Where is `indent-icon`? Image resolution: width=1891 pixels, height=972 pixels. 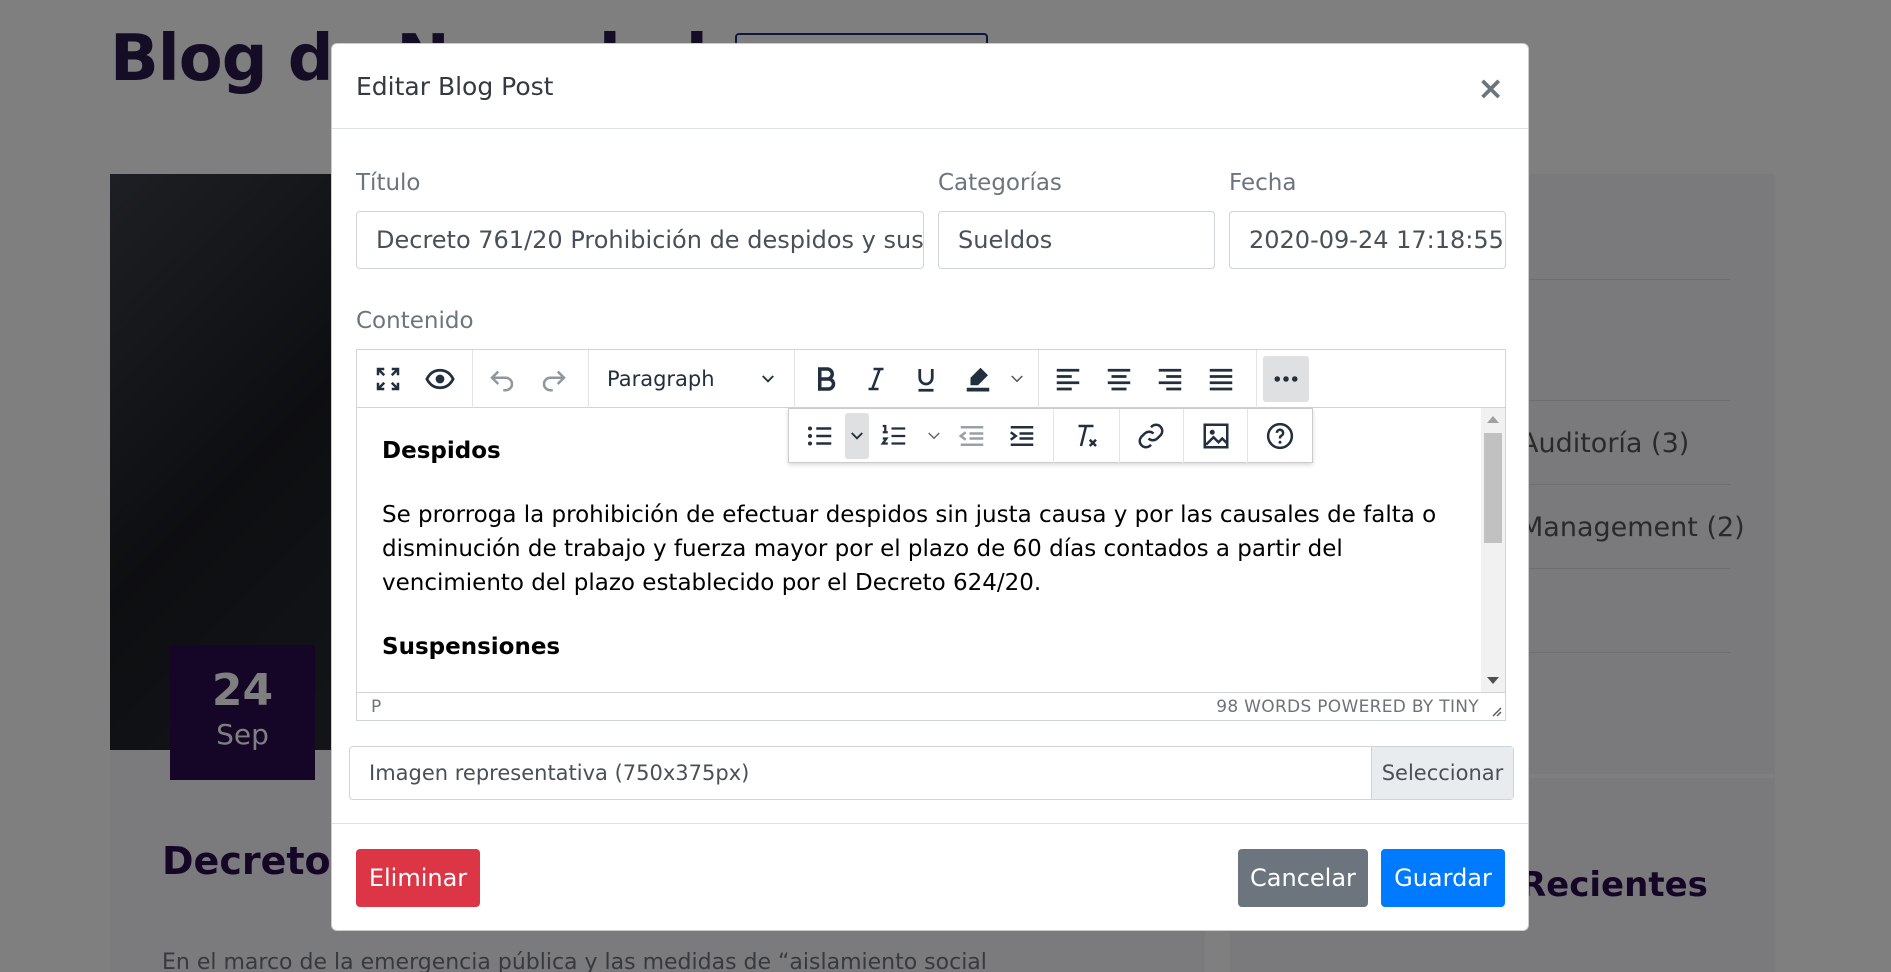
indent-icon is located at coordinates (1022, 436).